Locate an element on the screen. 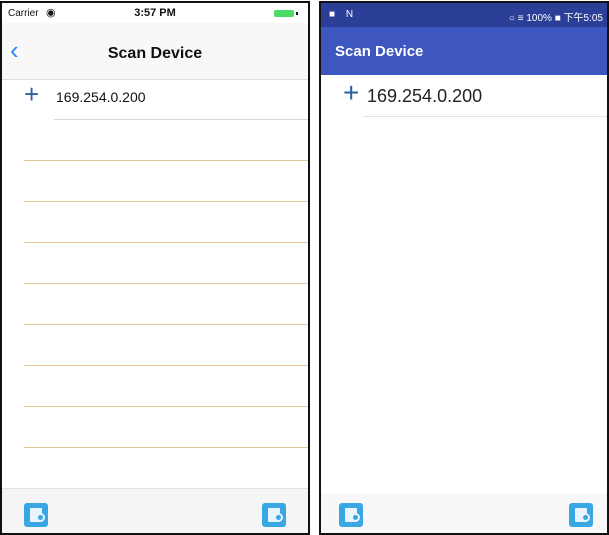 This screenshot has height=535, width=609. notification-icons: ■ N is located at coordinates (343, 14).